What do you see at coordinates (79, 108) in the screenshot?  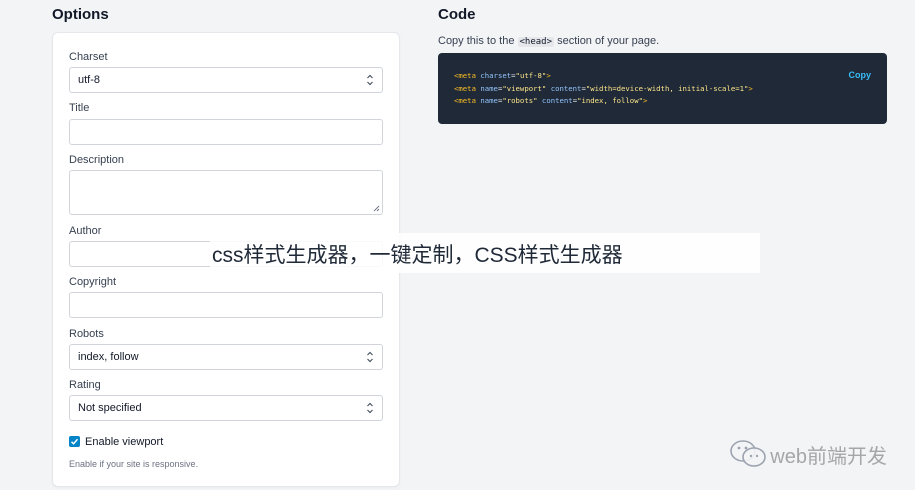 I see `title-label: Title` at bounding box center [79, 108].